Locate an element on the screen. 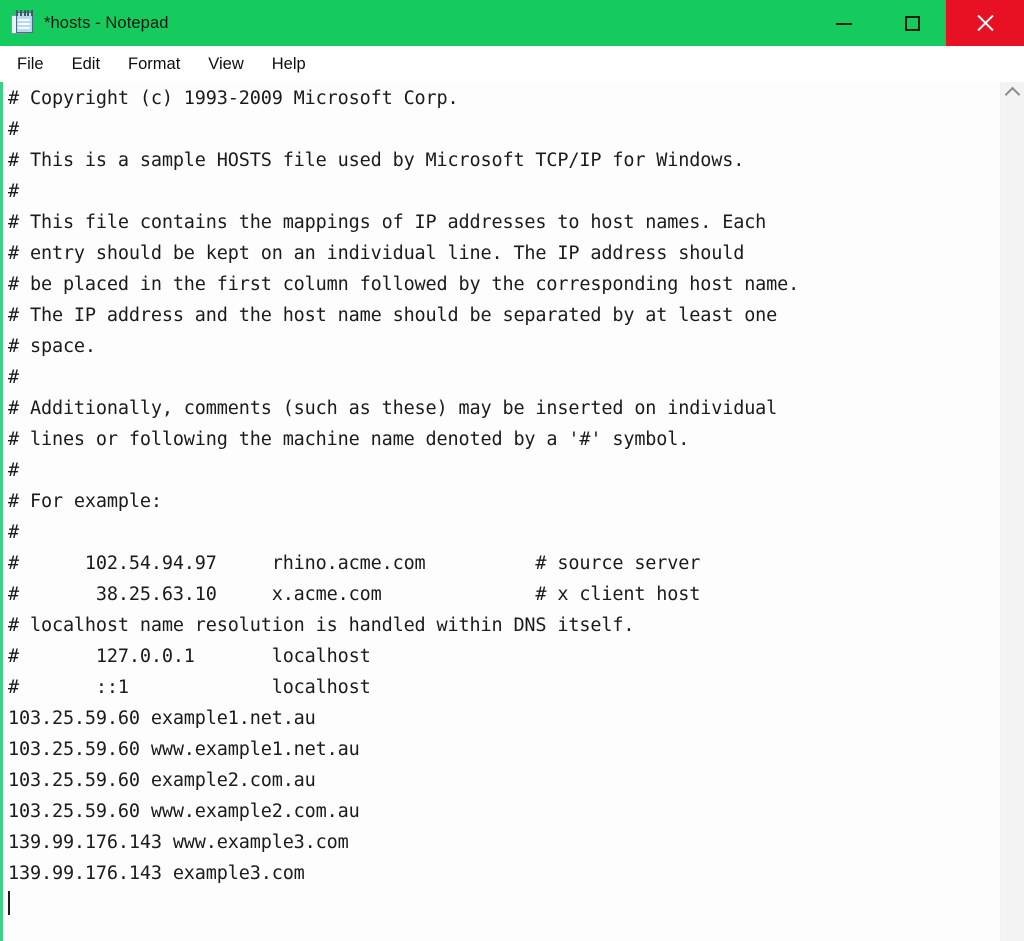  title-bar: *hosts - Notepad is located at coordinates (512, 23).